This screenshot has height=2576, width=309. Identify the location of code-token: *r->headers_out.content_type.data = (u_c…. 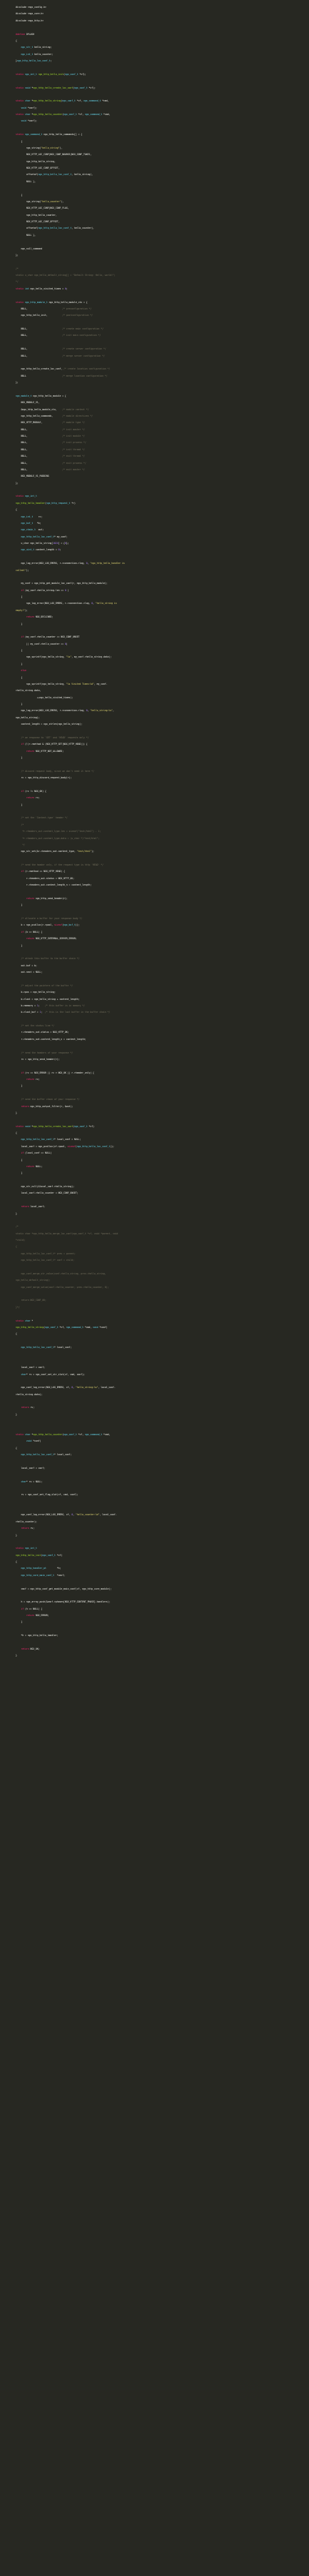
(58, 838).